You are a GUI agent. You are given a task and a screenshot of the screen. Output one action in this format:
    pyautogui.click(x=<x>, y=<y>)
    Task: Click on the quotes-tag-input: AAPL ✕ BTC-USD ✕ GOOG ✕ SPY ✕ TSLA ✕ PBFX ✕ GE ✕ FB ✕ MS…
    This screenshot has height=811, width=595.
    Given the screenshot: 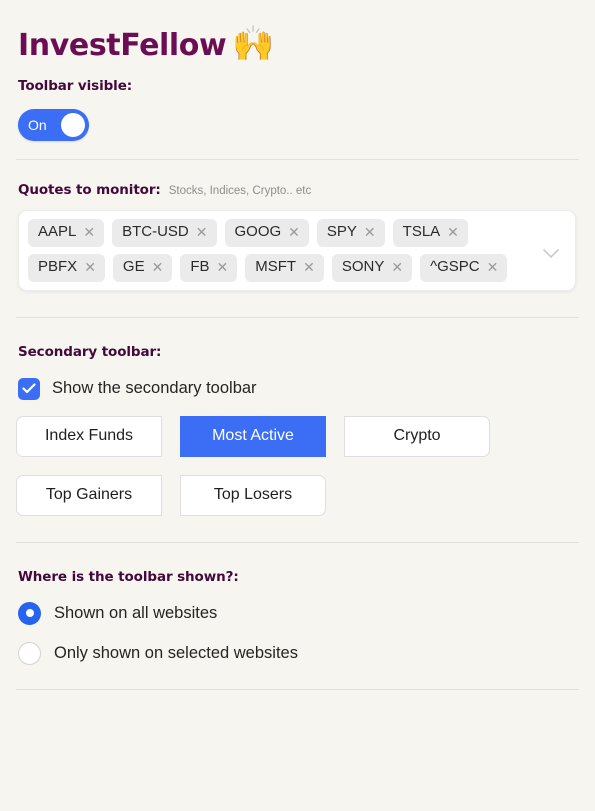 What is the action you would take?
    pyautogui.click(x=297, y=250)
    